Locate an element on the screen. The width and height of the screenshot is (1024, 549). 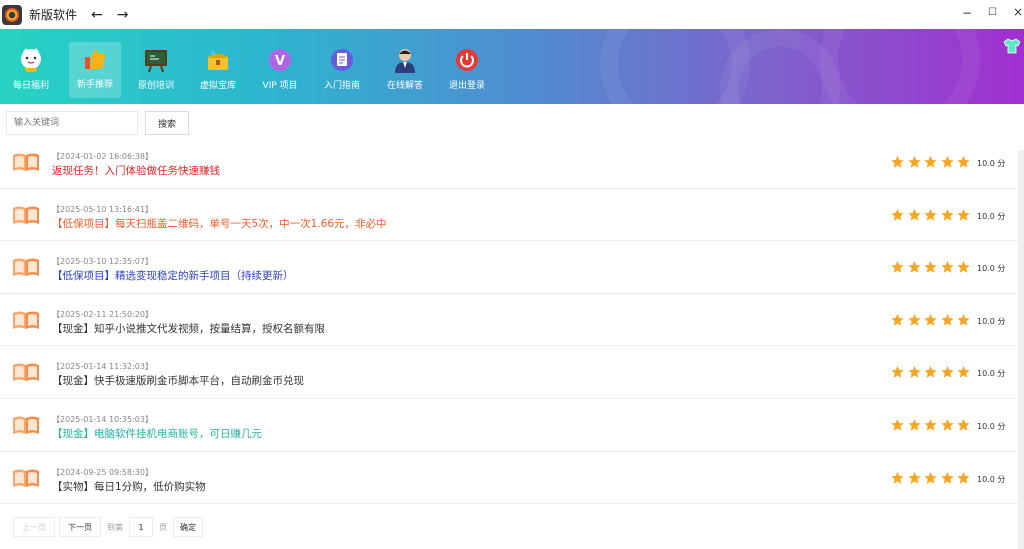
item-date: 【2025-01-14 10:35:03】 is located at coordinates (102, 419).